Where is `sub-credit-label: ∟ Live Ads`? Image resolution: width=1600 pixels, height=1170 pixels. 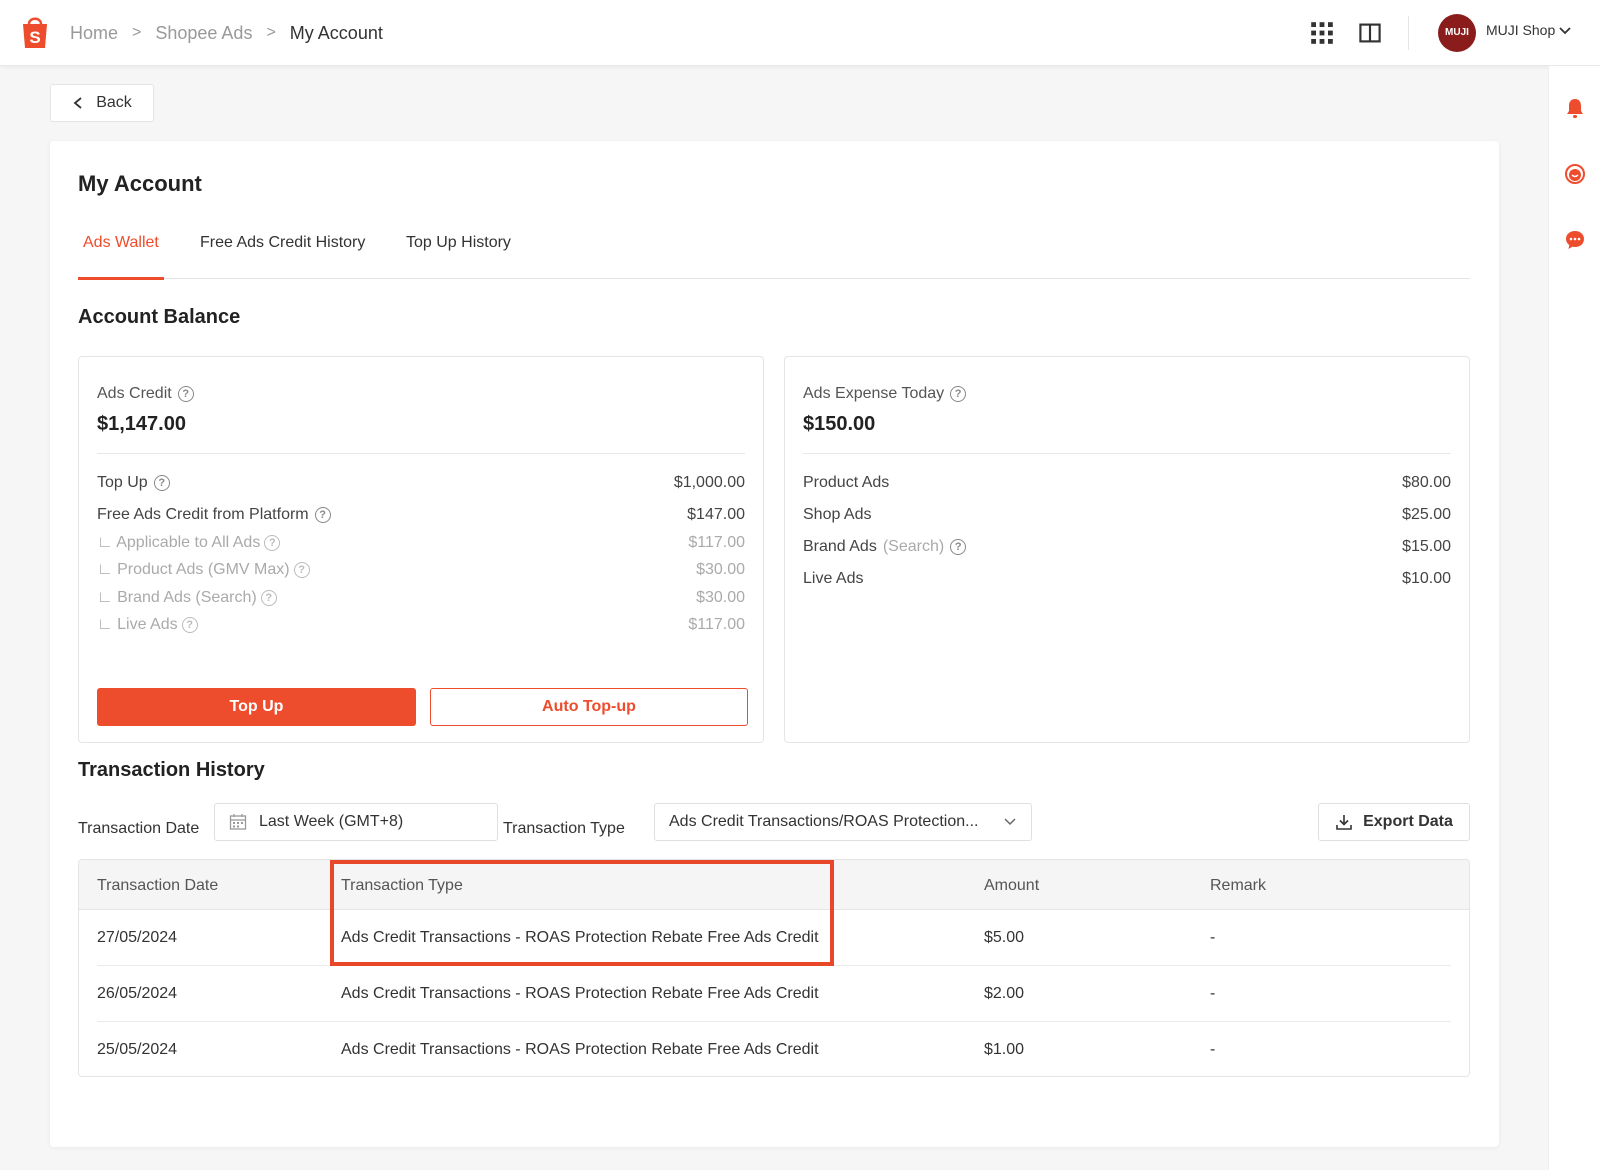
sub-credit-label: ∟ Live Ads is located at coordinates (137, 624).